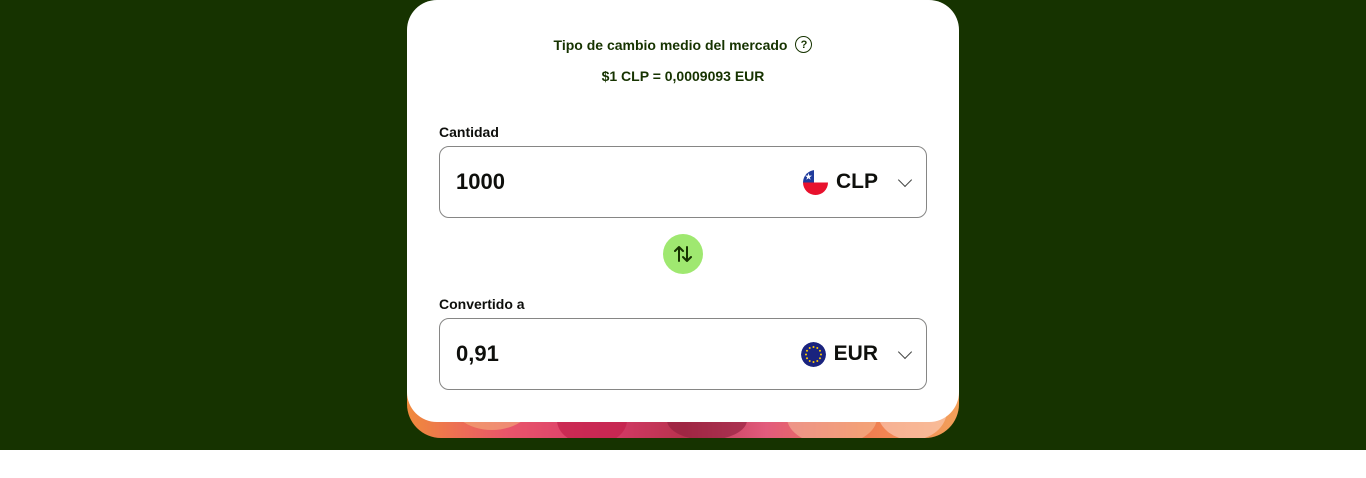 This screenshot has width=1366, height=478. I want to click on source-currency-code: CLP, so click(857, 181).